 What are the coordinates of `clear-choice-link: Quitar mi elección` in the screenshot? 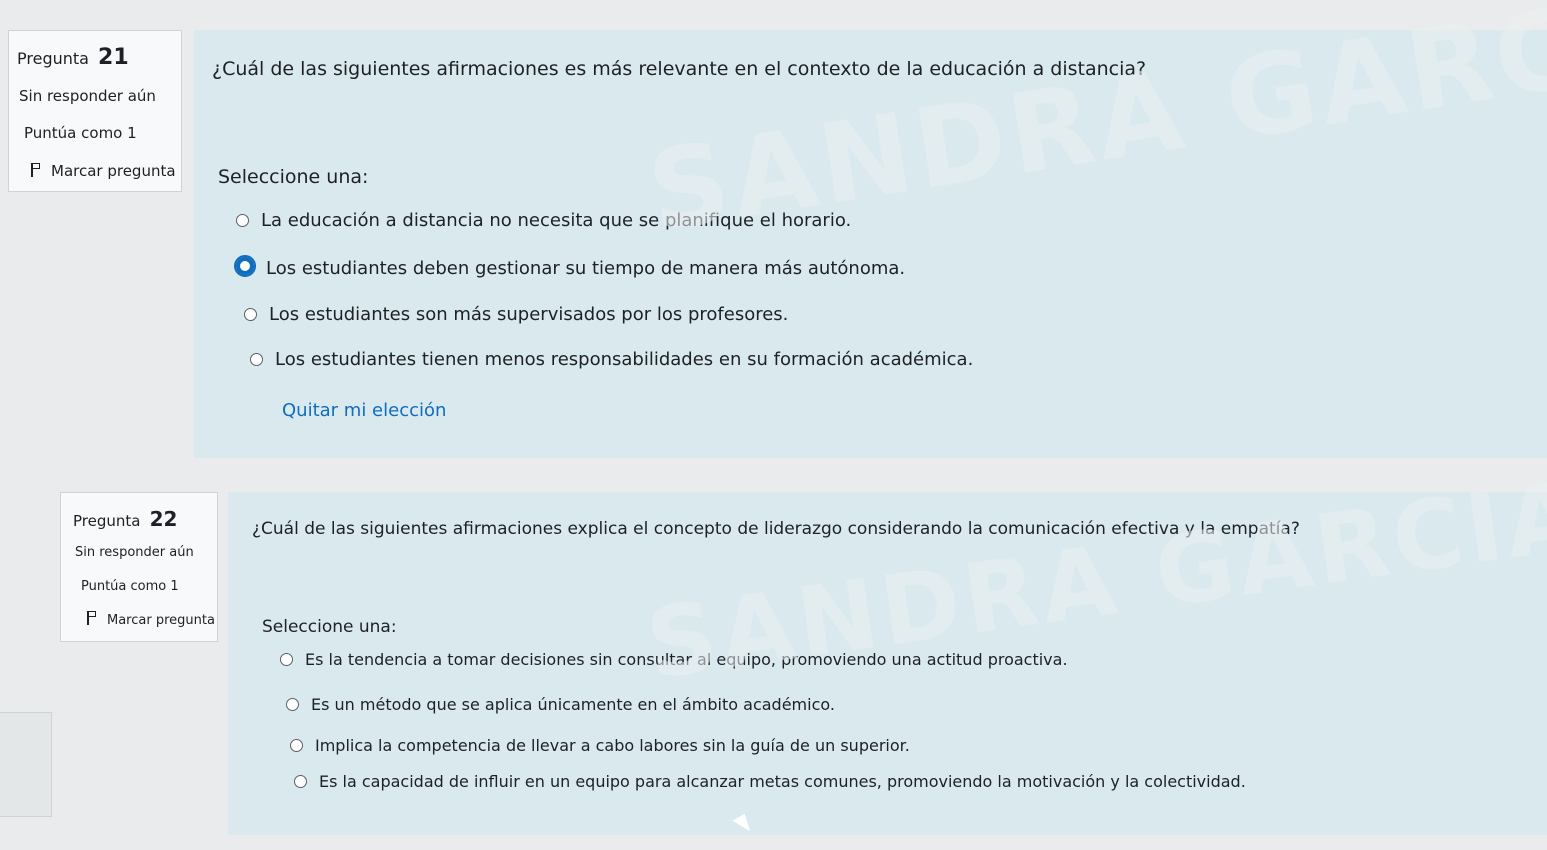 It's located at (364, 410).